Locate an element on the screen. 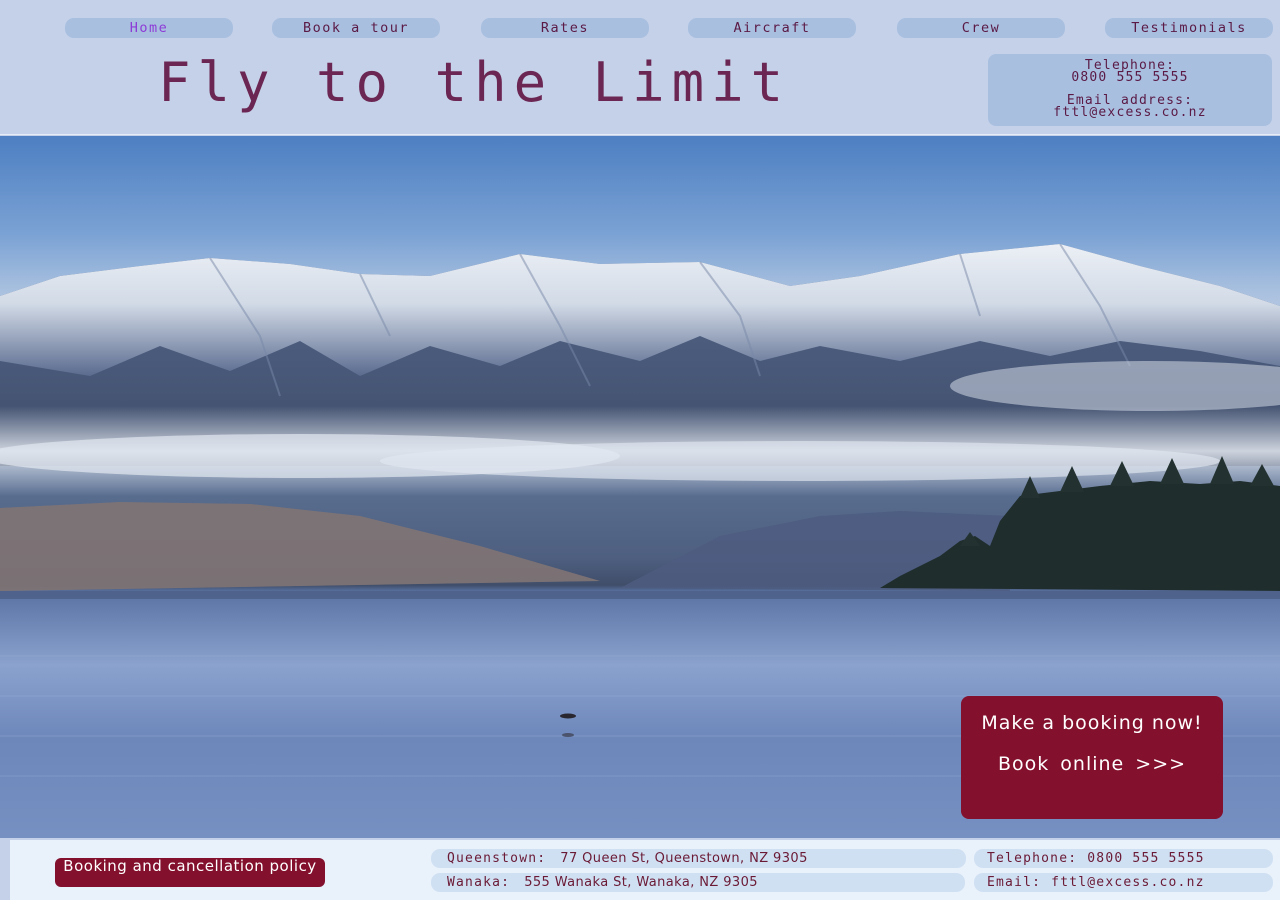  wanaka-label: Wanaka: is located at coordinates (479, 882).